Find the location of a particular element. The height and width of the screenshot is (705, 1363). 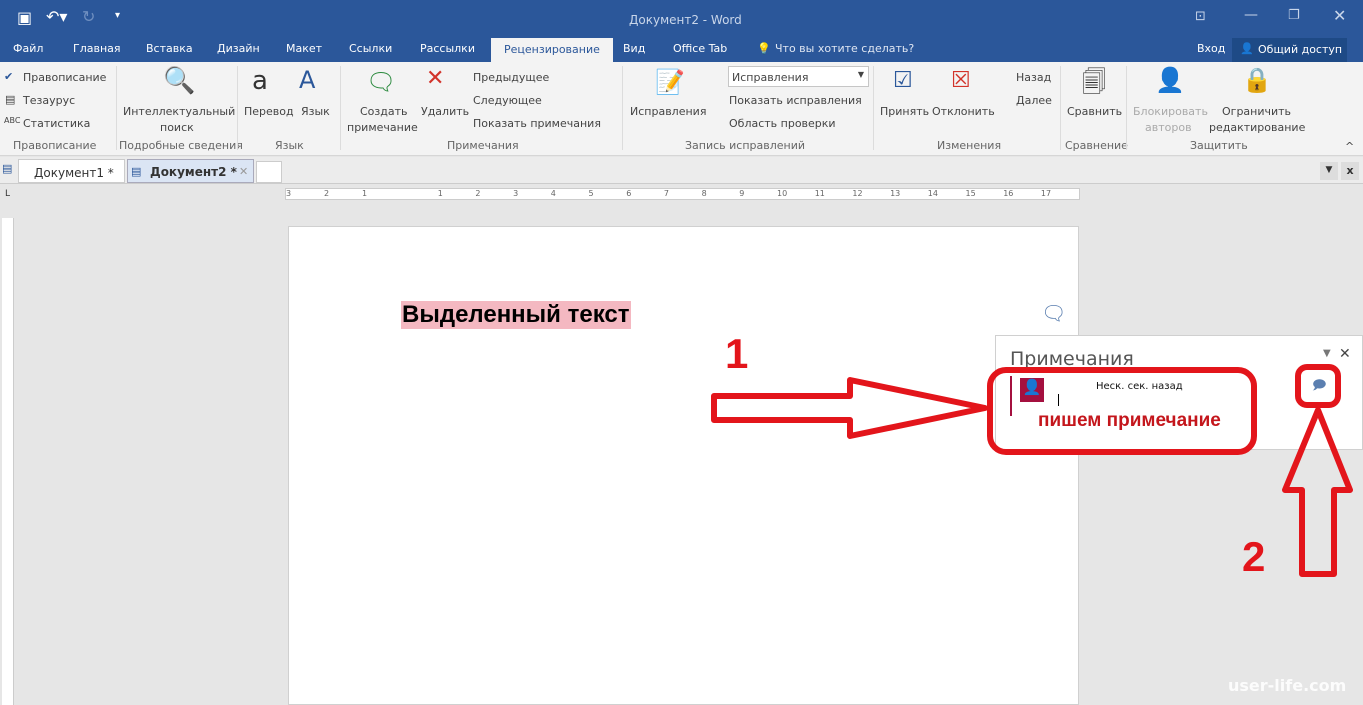

annotation-label-2: 2 is located at coordinates (1254, 556).